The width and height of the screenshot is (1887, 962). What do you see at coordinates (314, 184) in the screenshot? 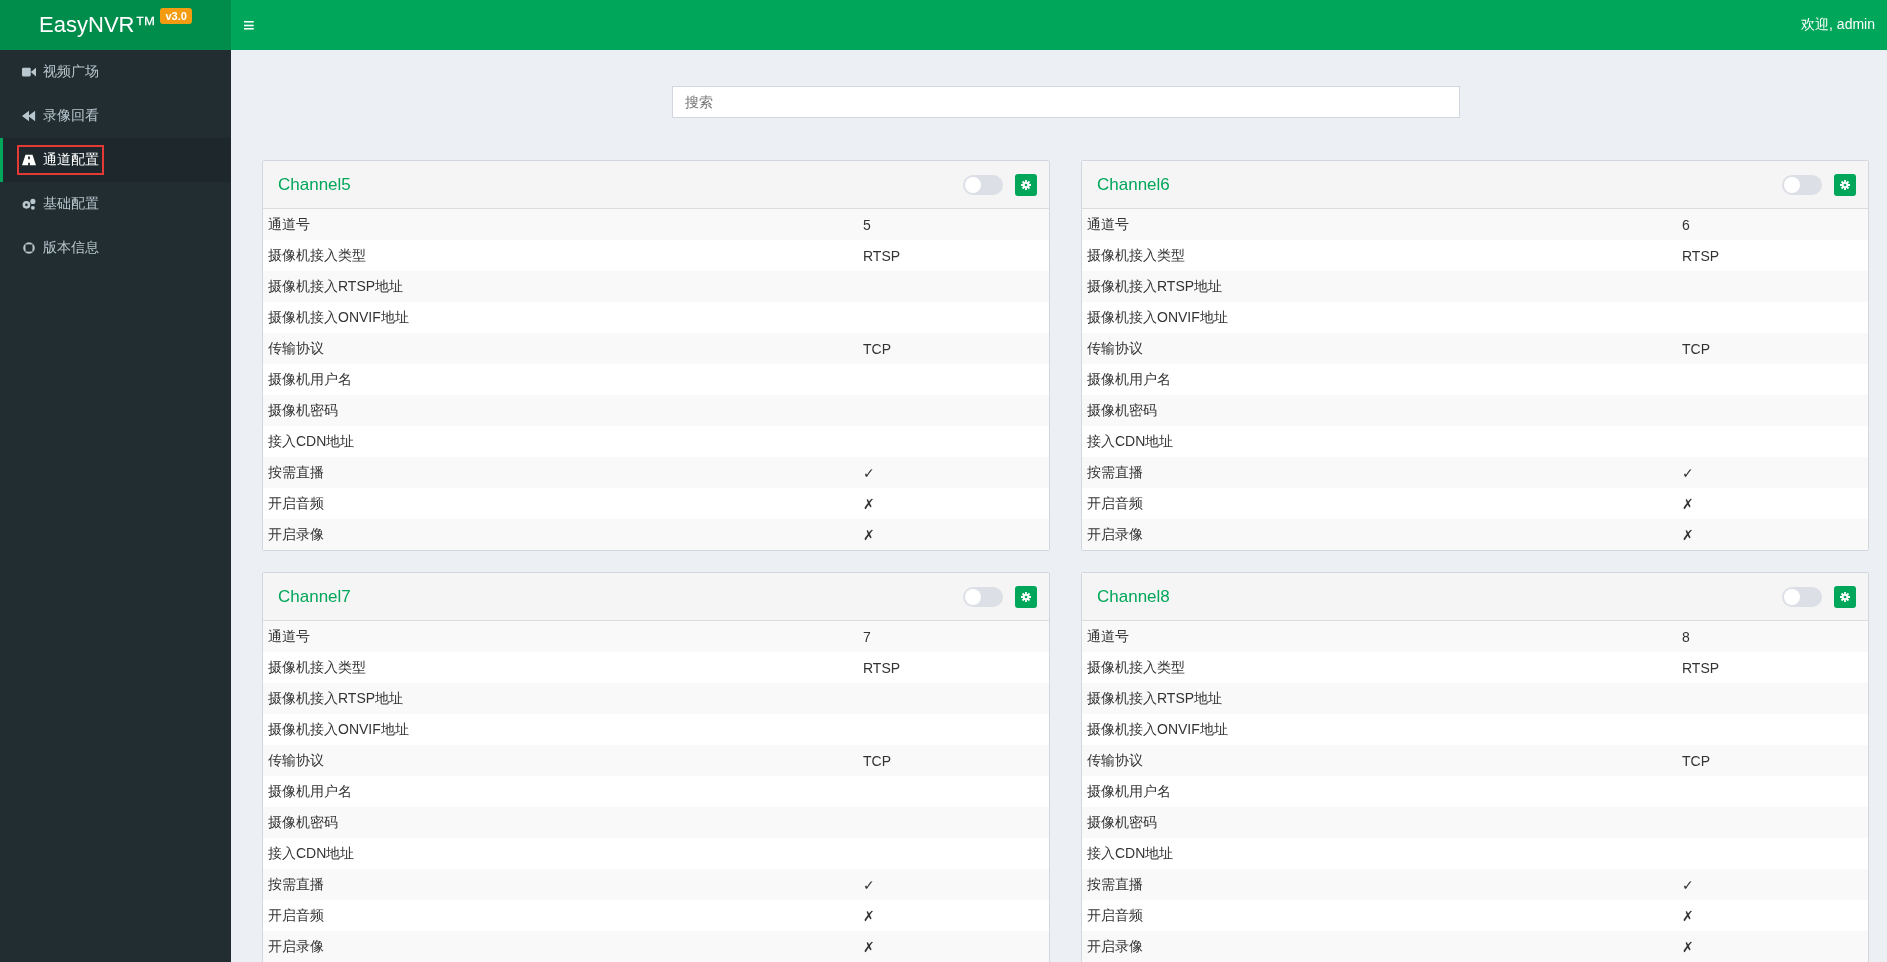
I see `channel-title: Channel5` at bounding box center [314, 184].